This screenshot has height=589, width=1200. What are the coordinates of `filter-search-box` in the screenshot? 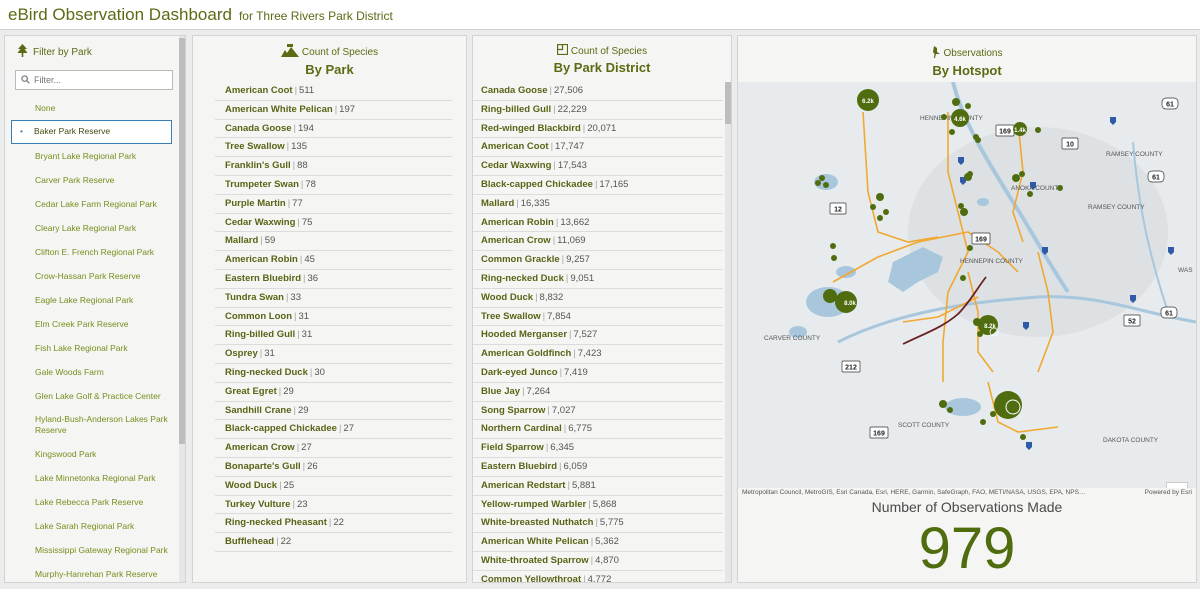 It's located at (94, 80).